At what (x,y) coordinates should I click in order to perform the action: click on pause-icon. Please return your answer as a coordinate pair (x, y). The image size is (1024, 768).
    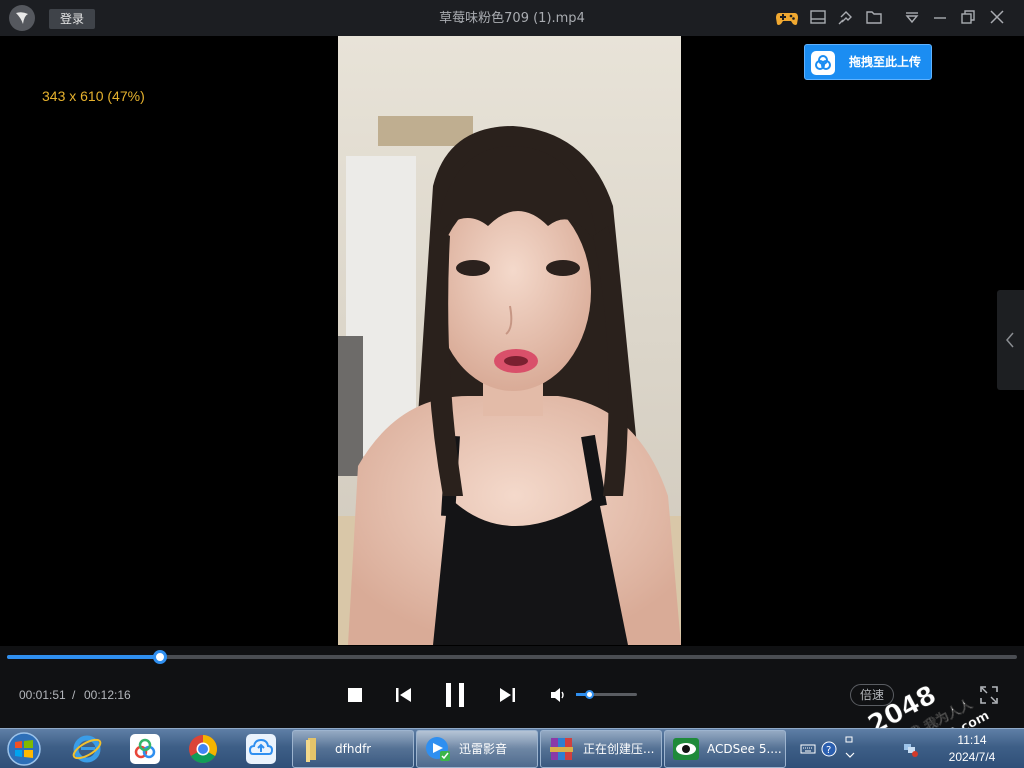
    Looking at the image, I should click on (455, 697).